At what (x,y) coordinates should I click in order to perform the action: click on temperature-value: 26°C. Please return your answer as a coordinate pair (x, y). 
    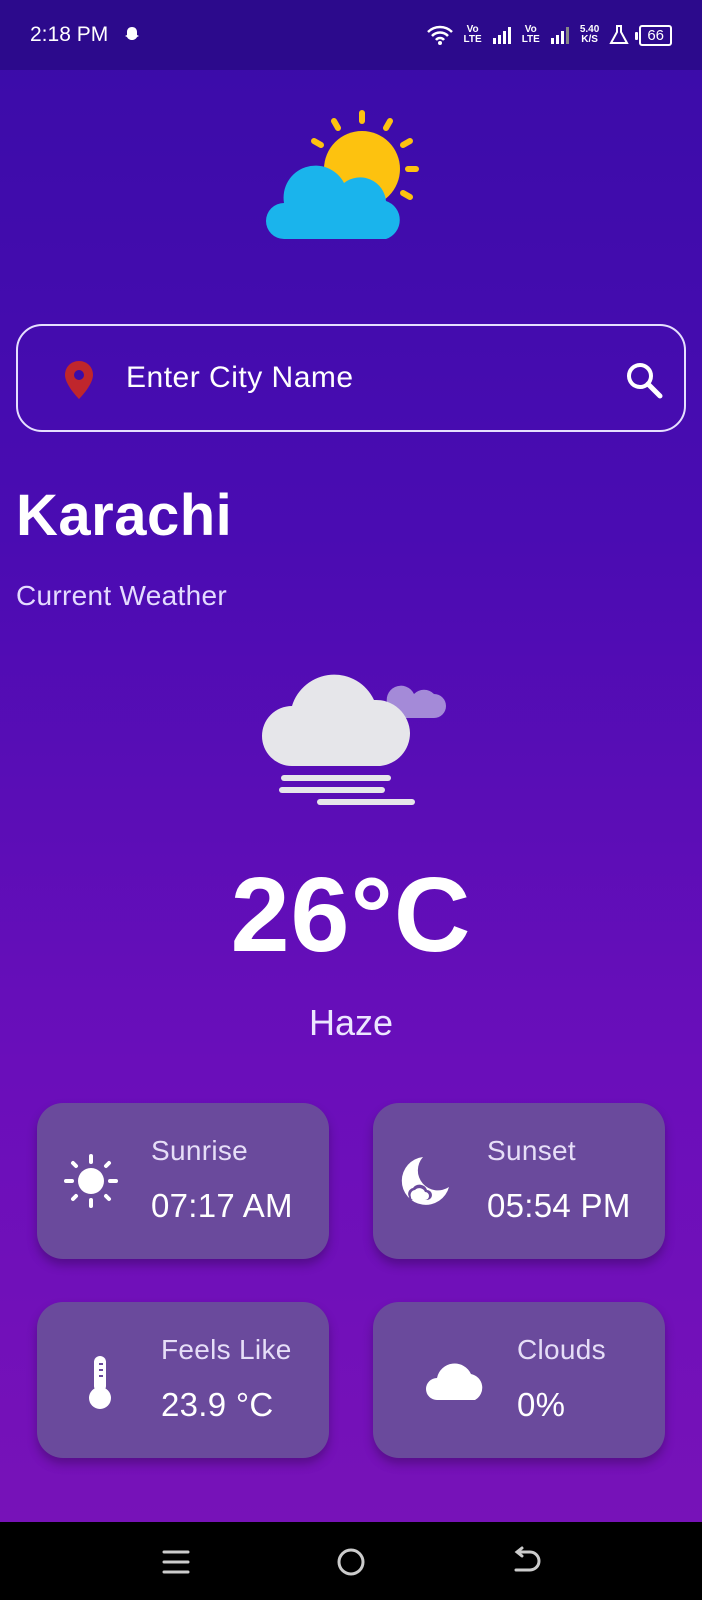
    Looking at the image, I should click on (351, 915).